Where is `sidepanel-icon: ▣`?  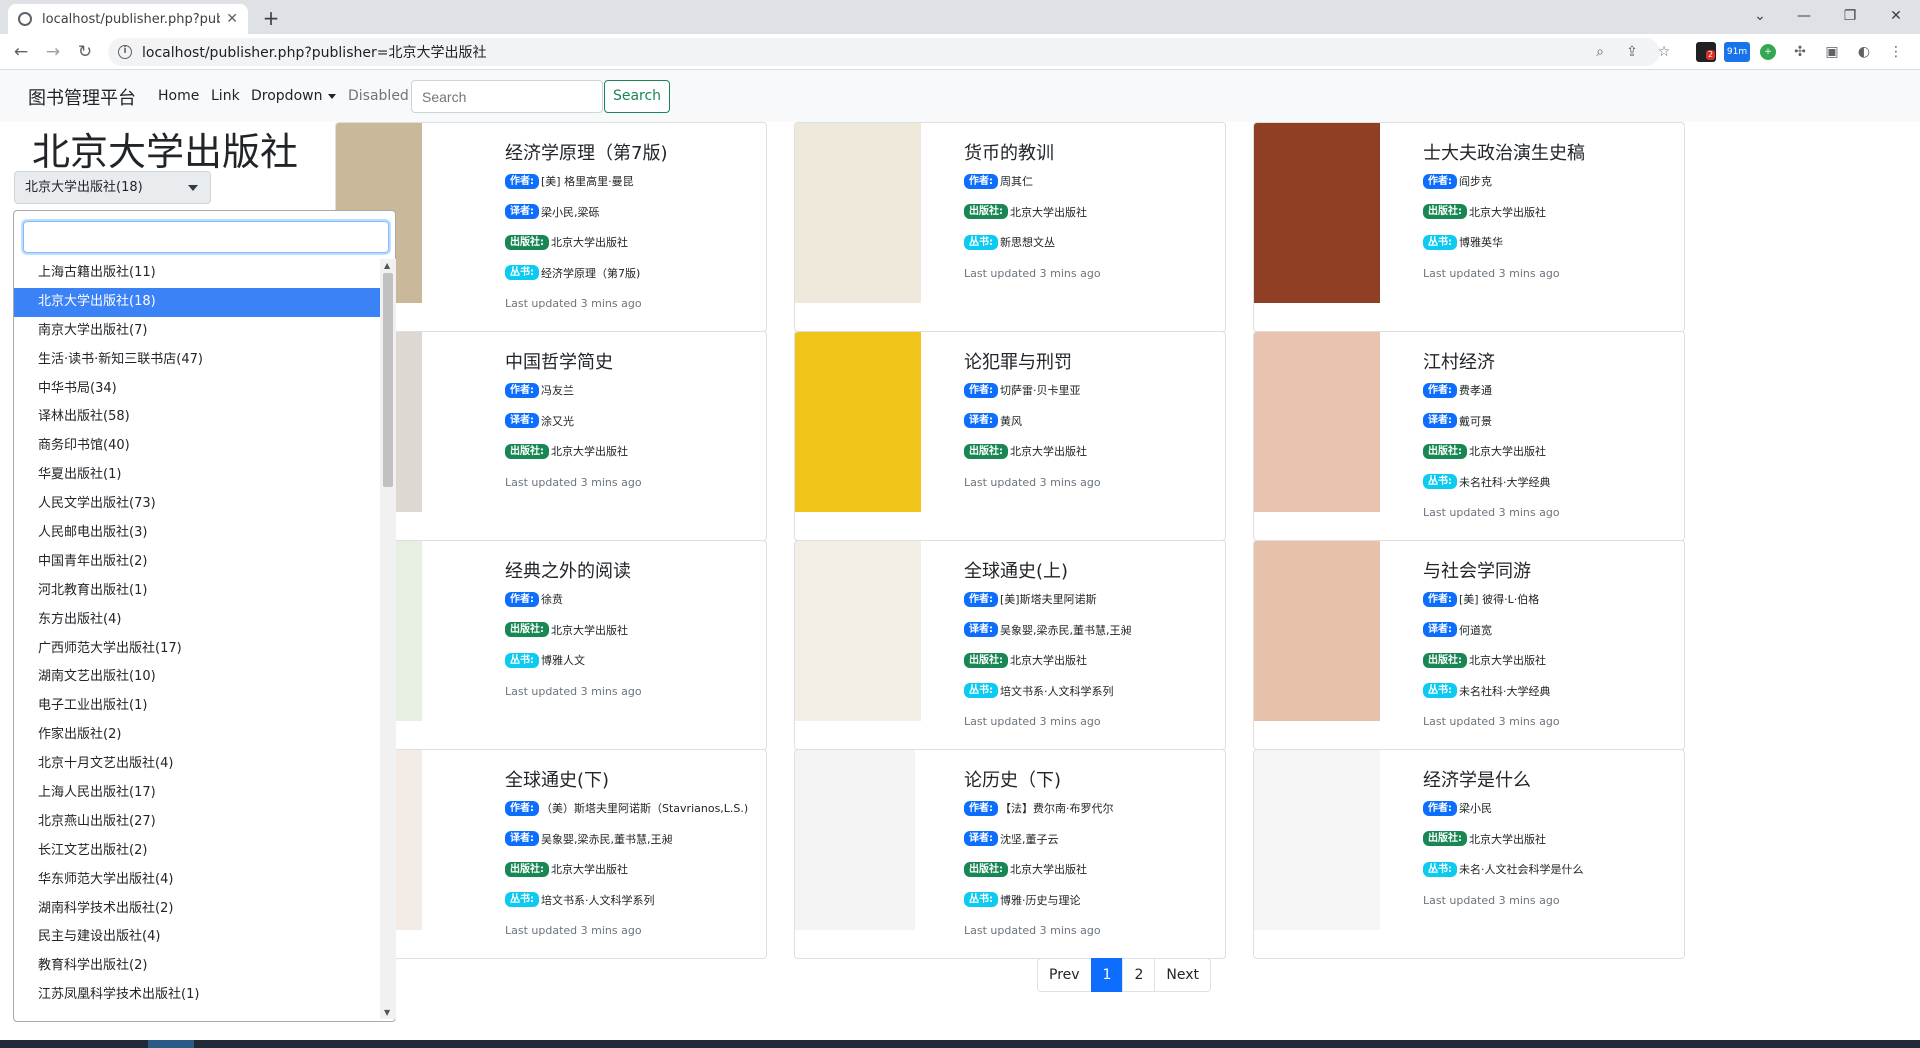
sidepanel-icon: ▣ is located at coordinates (1832, 52).